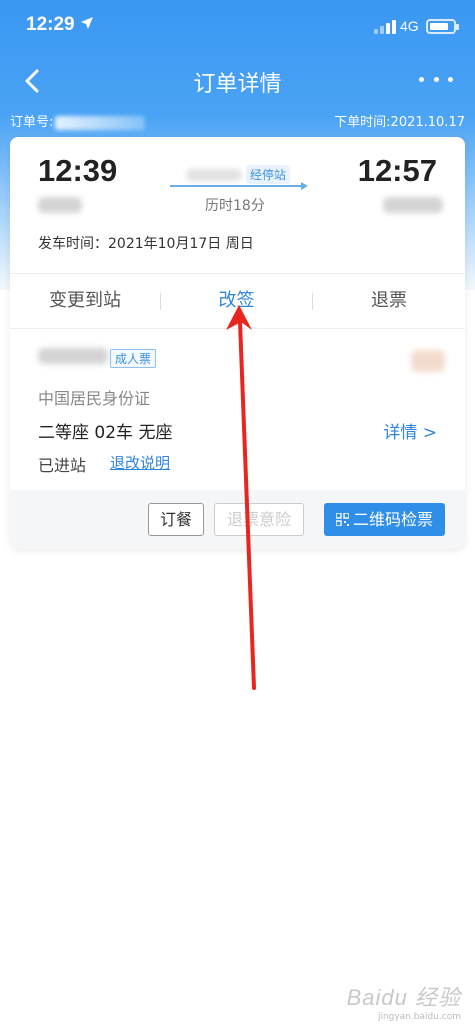 The width and height of the screenshot is (475, 1028). Describe the element at coordinates (386, 27) in the screenshot. I see `signal-icon` at that location.